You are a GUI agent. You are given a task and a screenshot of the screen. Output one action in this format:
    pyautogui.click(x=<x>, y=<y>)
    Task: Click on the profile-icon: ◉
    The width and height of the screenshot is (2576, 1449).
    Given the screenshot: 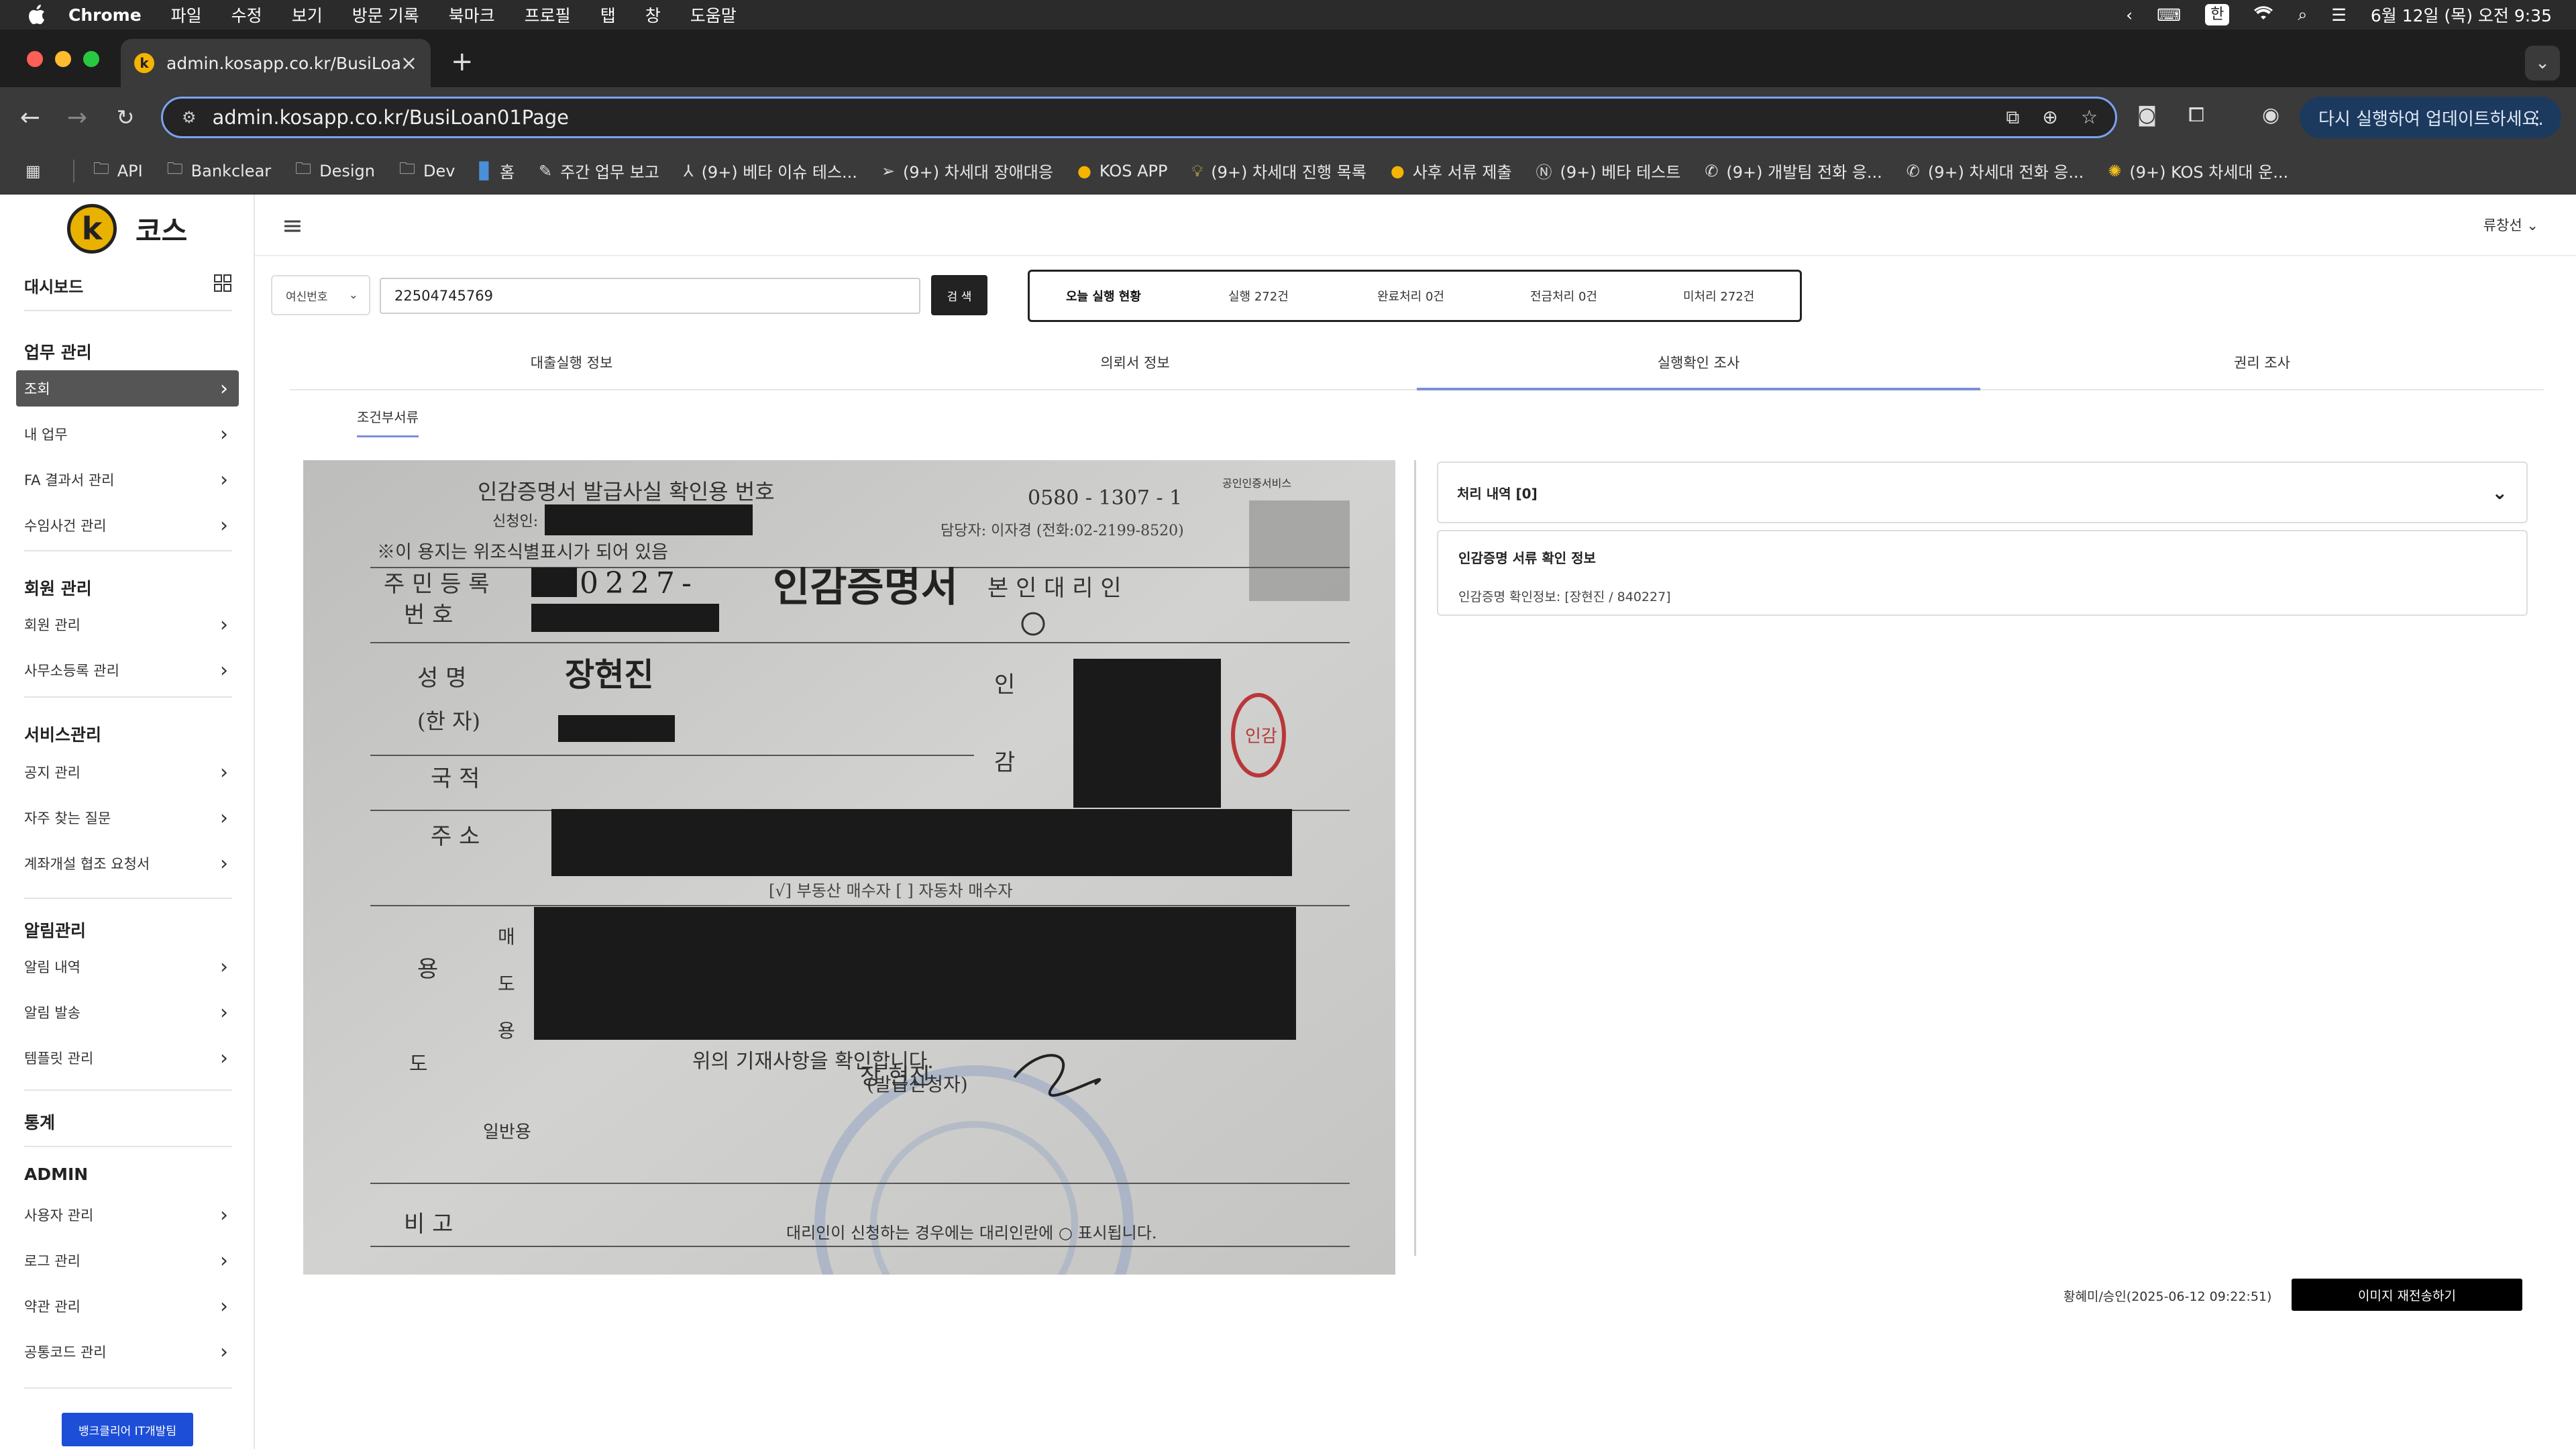 What is the action you would take?
    pyautogui.click(x=2270, y=115)
    